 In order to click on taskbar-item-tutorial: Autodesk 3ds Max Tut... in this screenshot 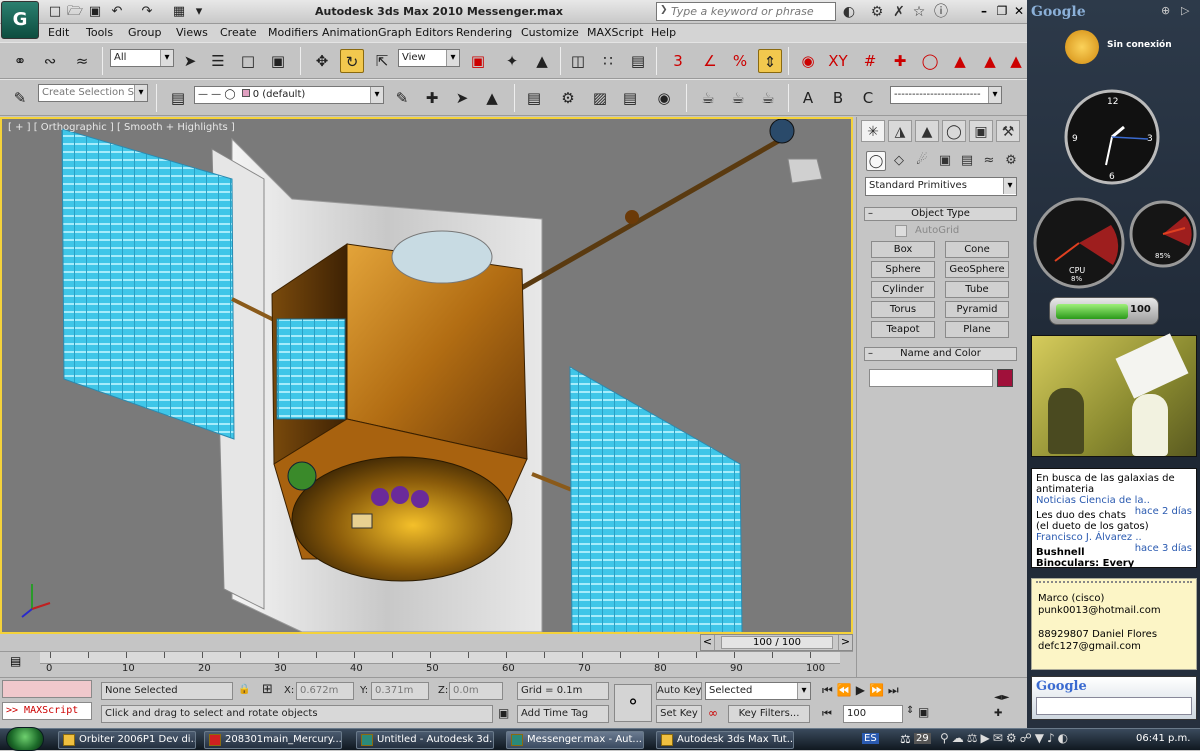, I will do `click(725, 740)`.